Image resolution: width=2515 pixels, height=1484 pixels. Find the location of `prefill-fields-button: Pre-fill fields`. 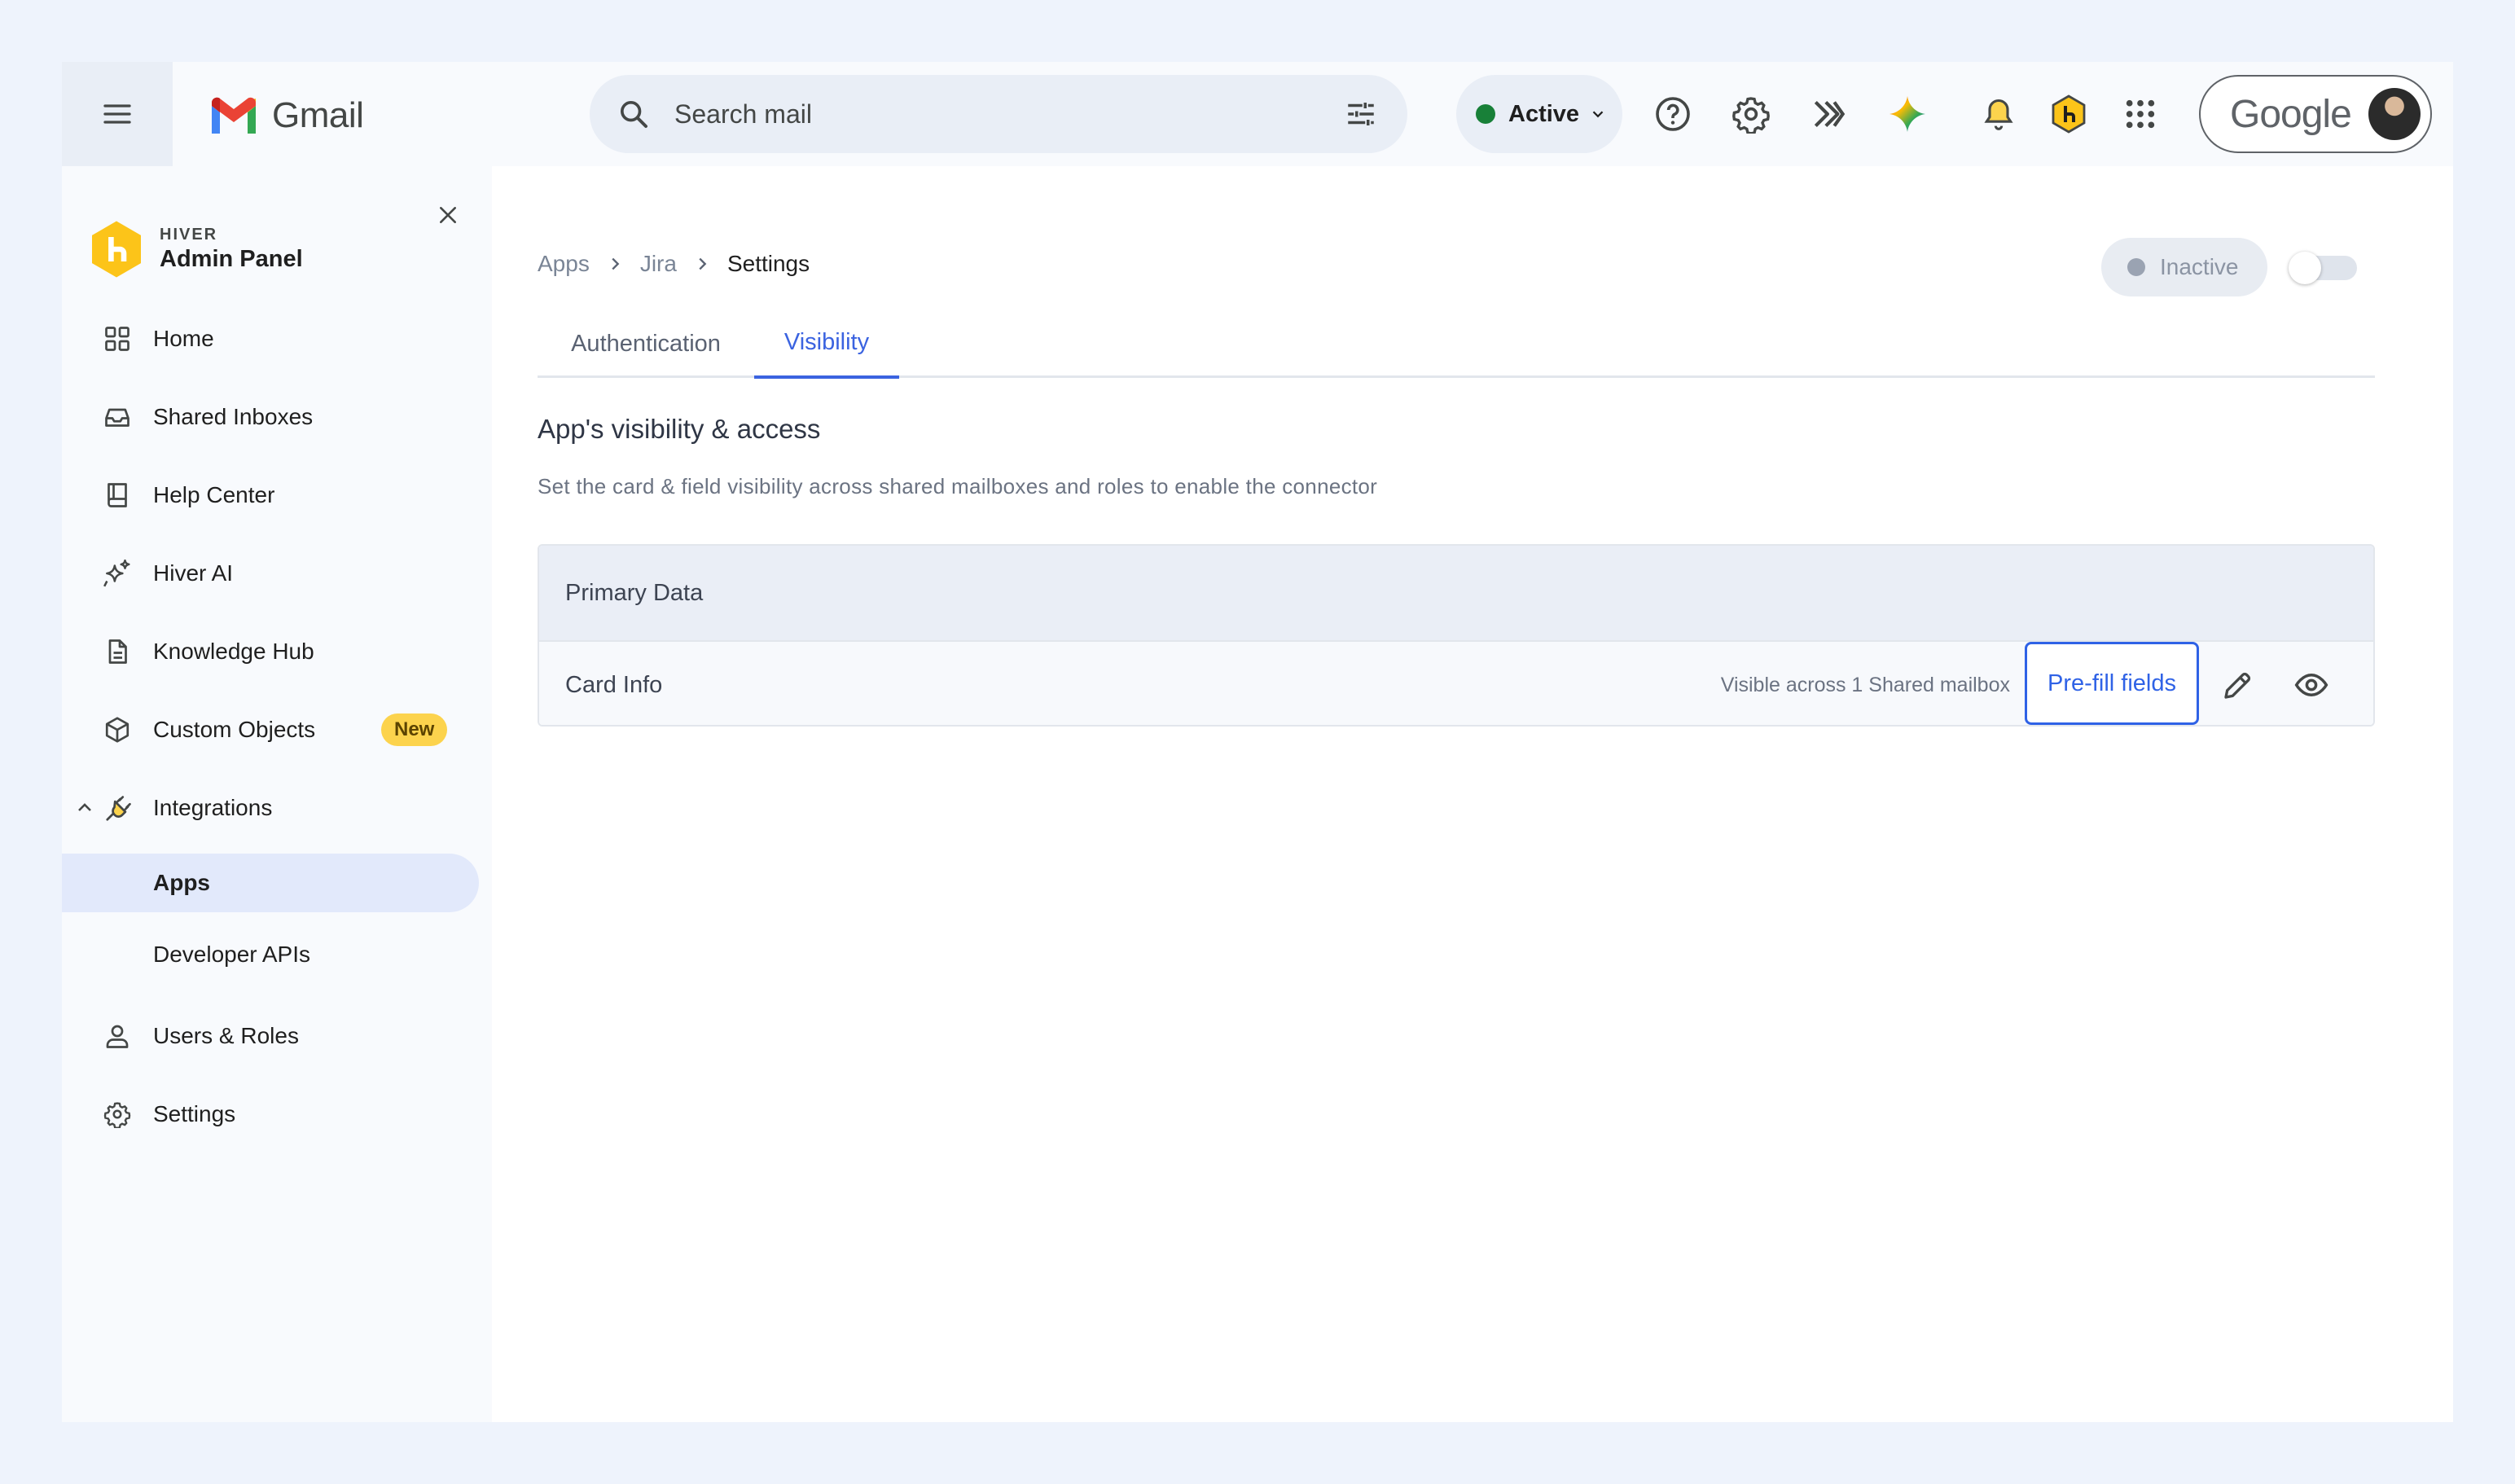

prefill-fields-button: Pre-fill fields is located at coordinates (2112, 683).